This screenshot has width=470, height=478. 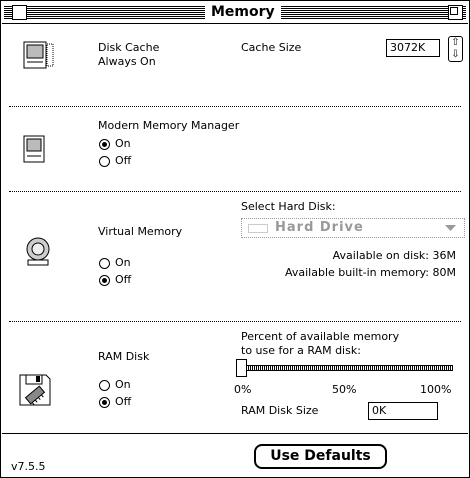 What do you see at coordinates (104, 385) in the screenshot?
I see `ram-disk-on-radio` at bounding box center [104, 385].